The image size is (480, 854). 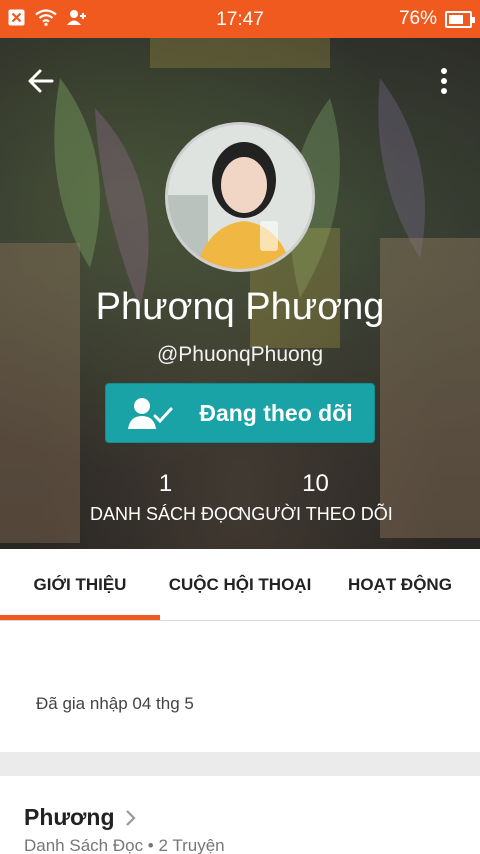 What do you see at coordinates (165, 483) in the screenshot?
I see `reading-lists-count: 1` at bounding box center [165, 483].